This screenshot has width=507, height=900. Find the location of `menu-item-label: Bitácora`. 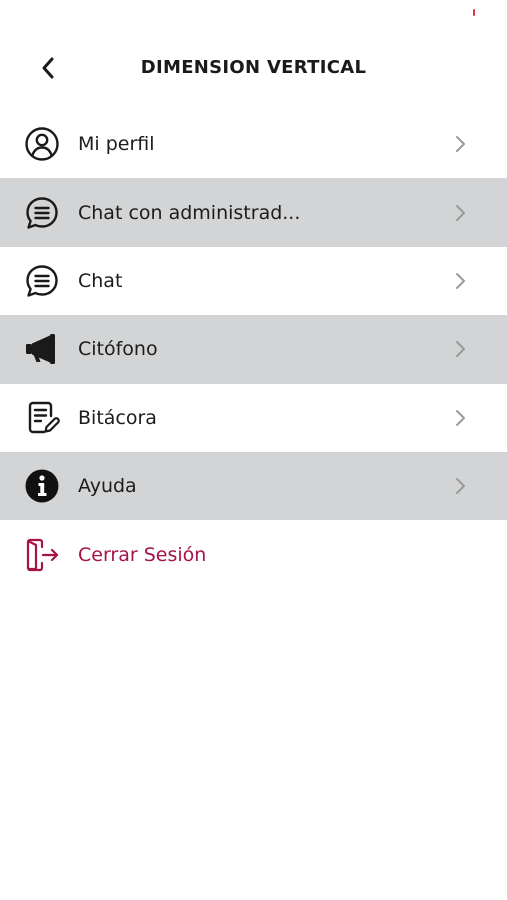

menu-item-label: Bitácora is located at coordinates (117, 417).